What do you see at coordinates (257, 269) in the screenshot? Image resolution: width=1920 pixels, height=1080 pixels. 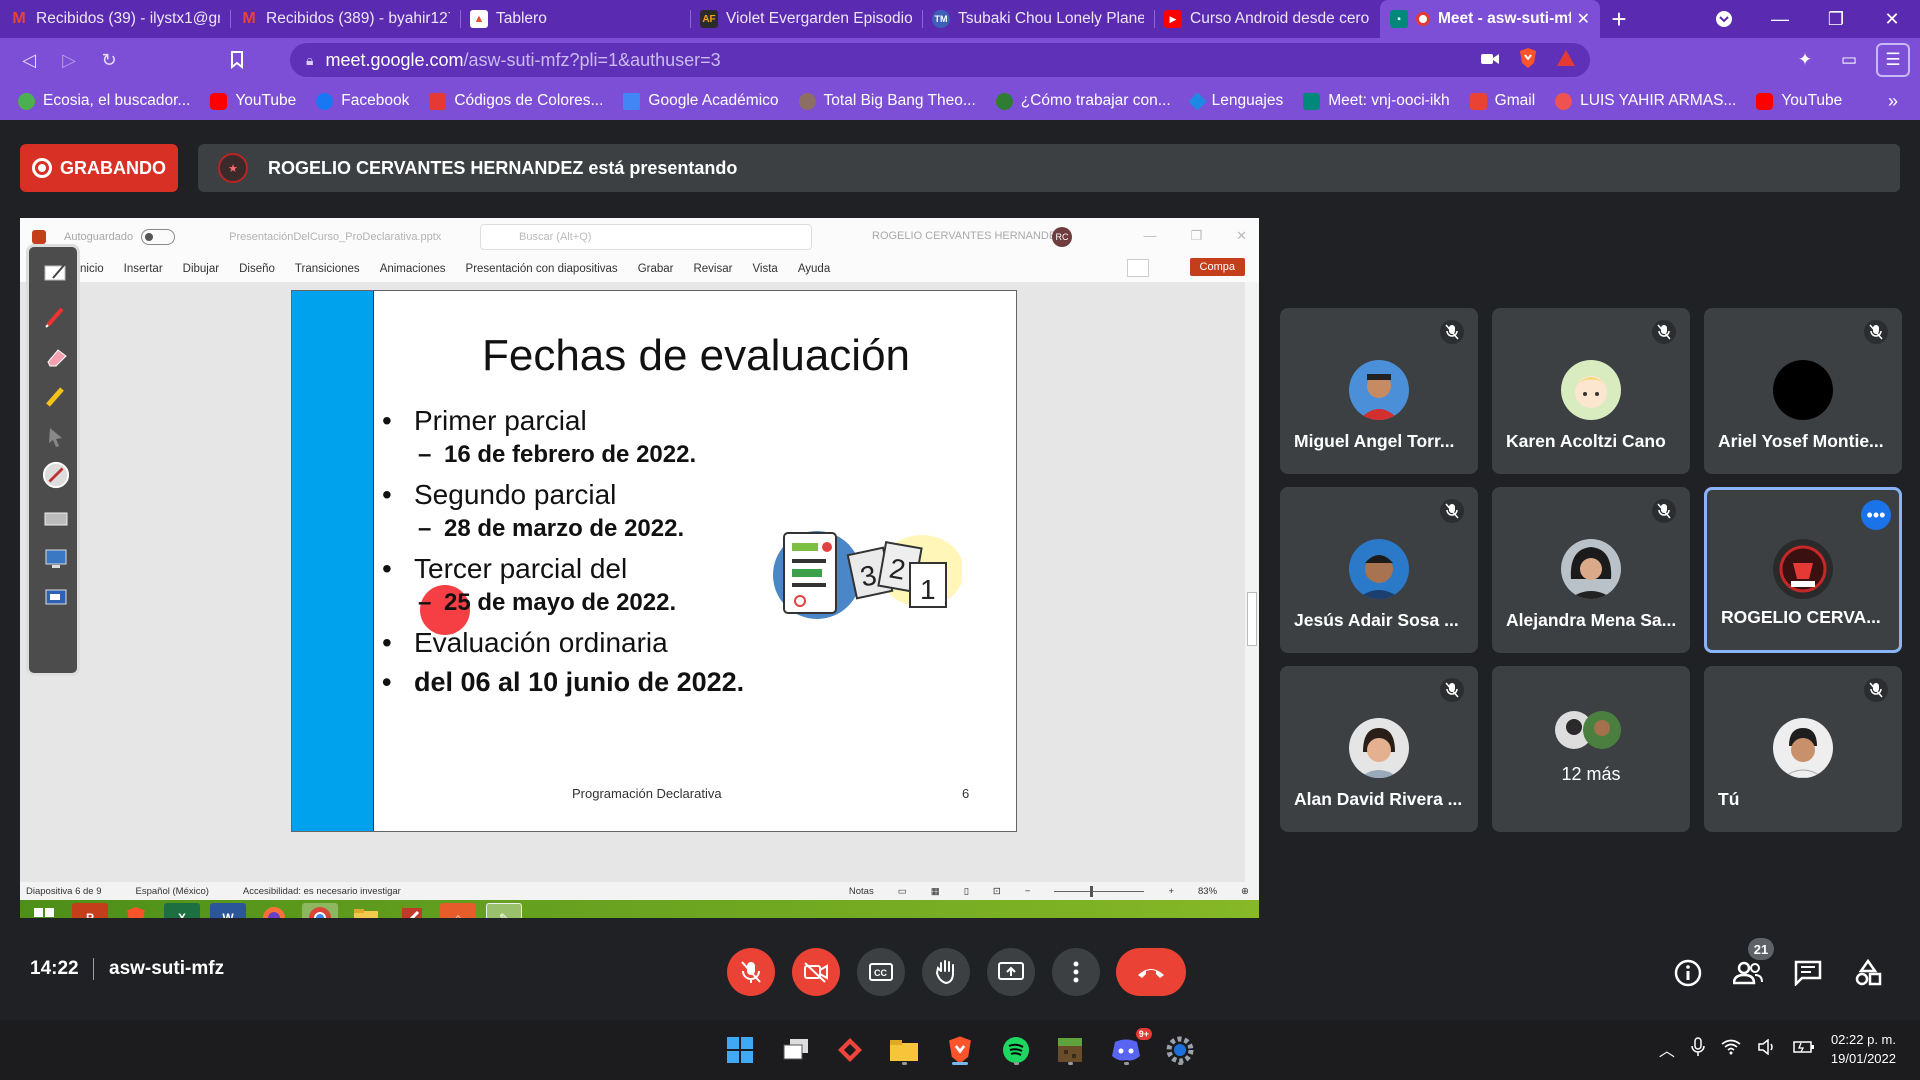 I see `ribbon-tab-diseno: Diseño` at bounding box center [257, 269].